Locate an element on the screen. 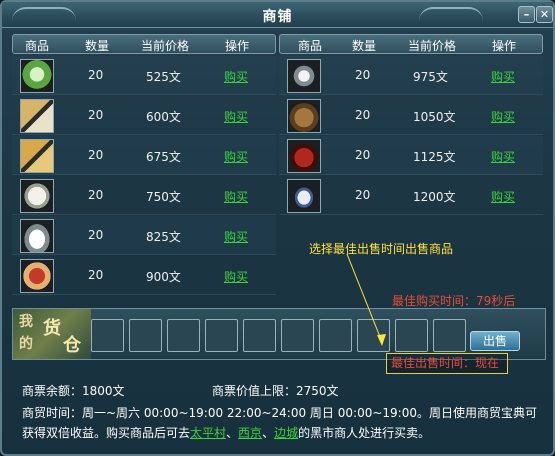 The image size is (555, 456). goods-price: 825文 is located at coordinates (163, 237).